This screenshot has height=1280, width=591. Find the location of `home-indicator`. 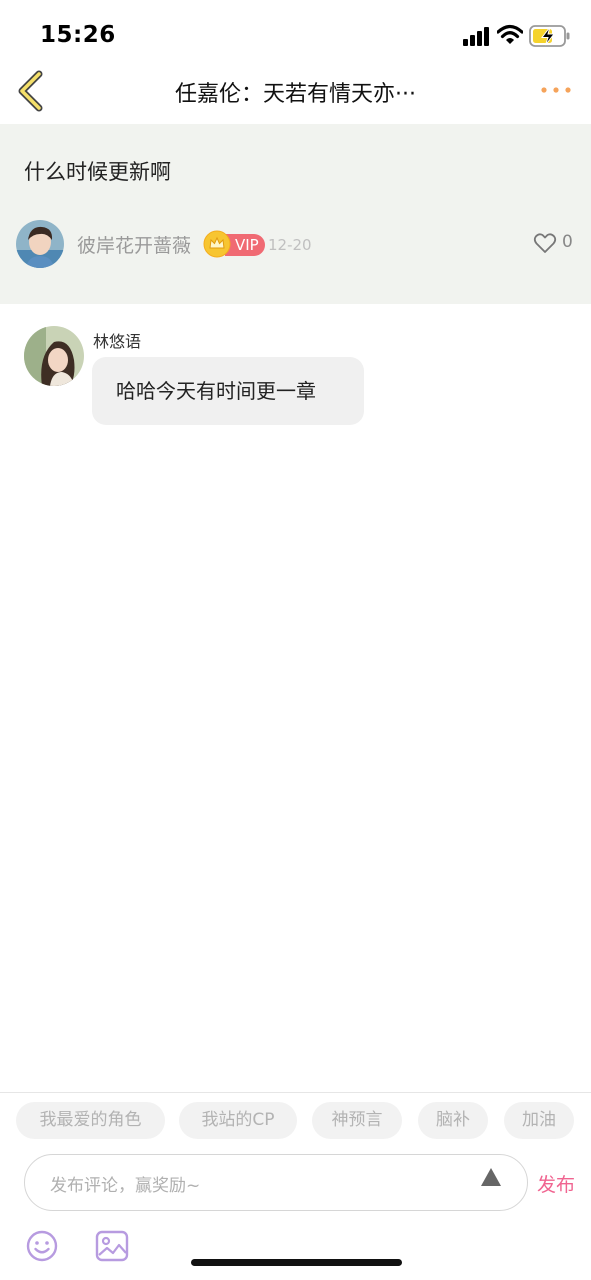

home-indicator is located at coordinates (296, 1262).